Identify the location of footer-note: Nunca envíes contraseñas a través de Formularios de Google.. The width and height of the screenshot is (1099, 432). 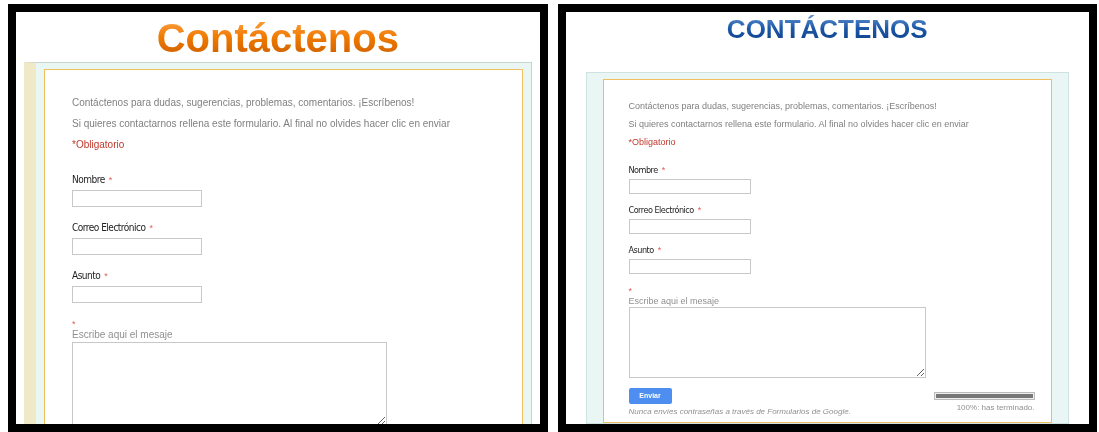
(739, 412).